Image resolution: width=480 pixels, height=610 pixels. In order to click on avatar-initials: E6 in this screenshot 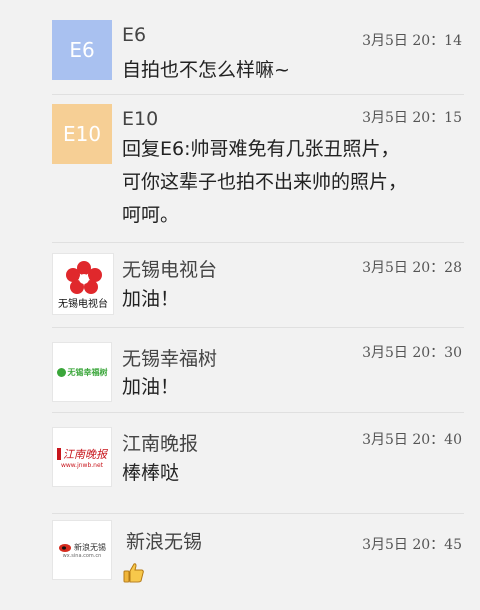, I will do `click(82, 50)`.